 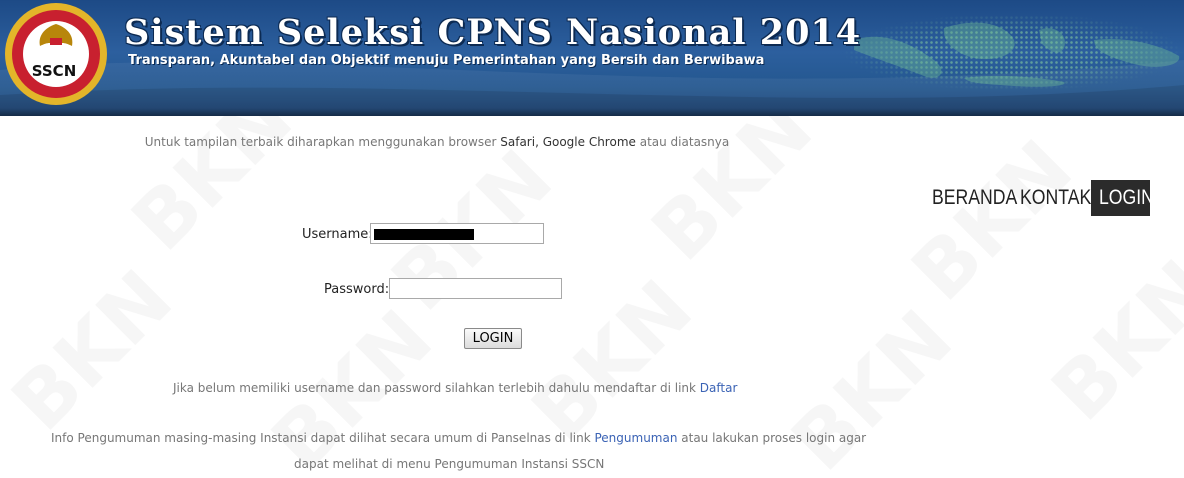 What do you see at coordinates (974, 198) in the screenshot?
I see `nav-beranda: BERANDA` at bounding box center [974, 198].